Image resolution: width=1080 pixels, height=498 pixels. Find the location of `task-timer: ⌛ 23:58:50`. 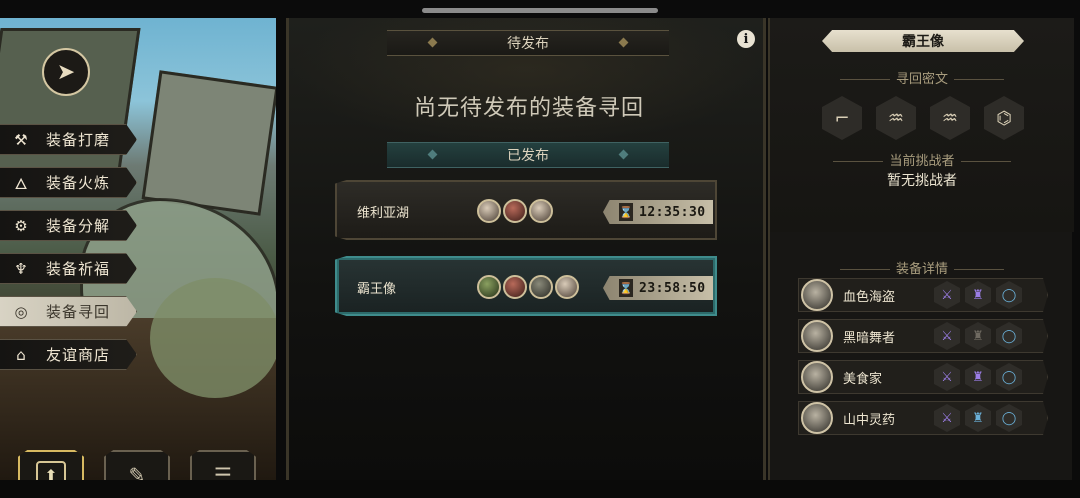

task-timer: ⌛ 23:58:50 is located at coordinates (658, 288).